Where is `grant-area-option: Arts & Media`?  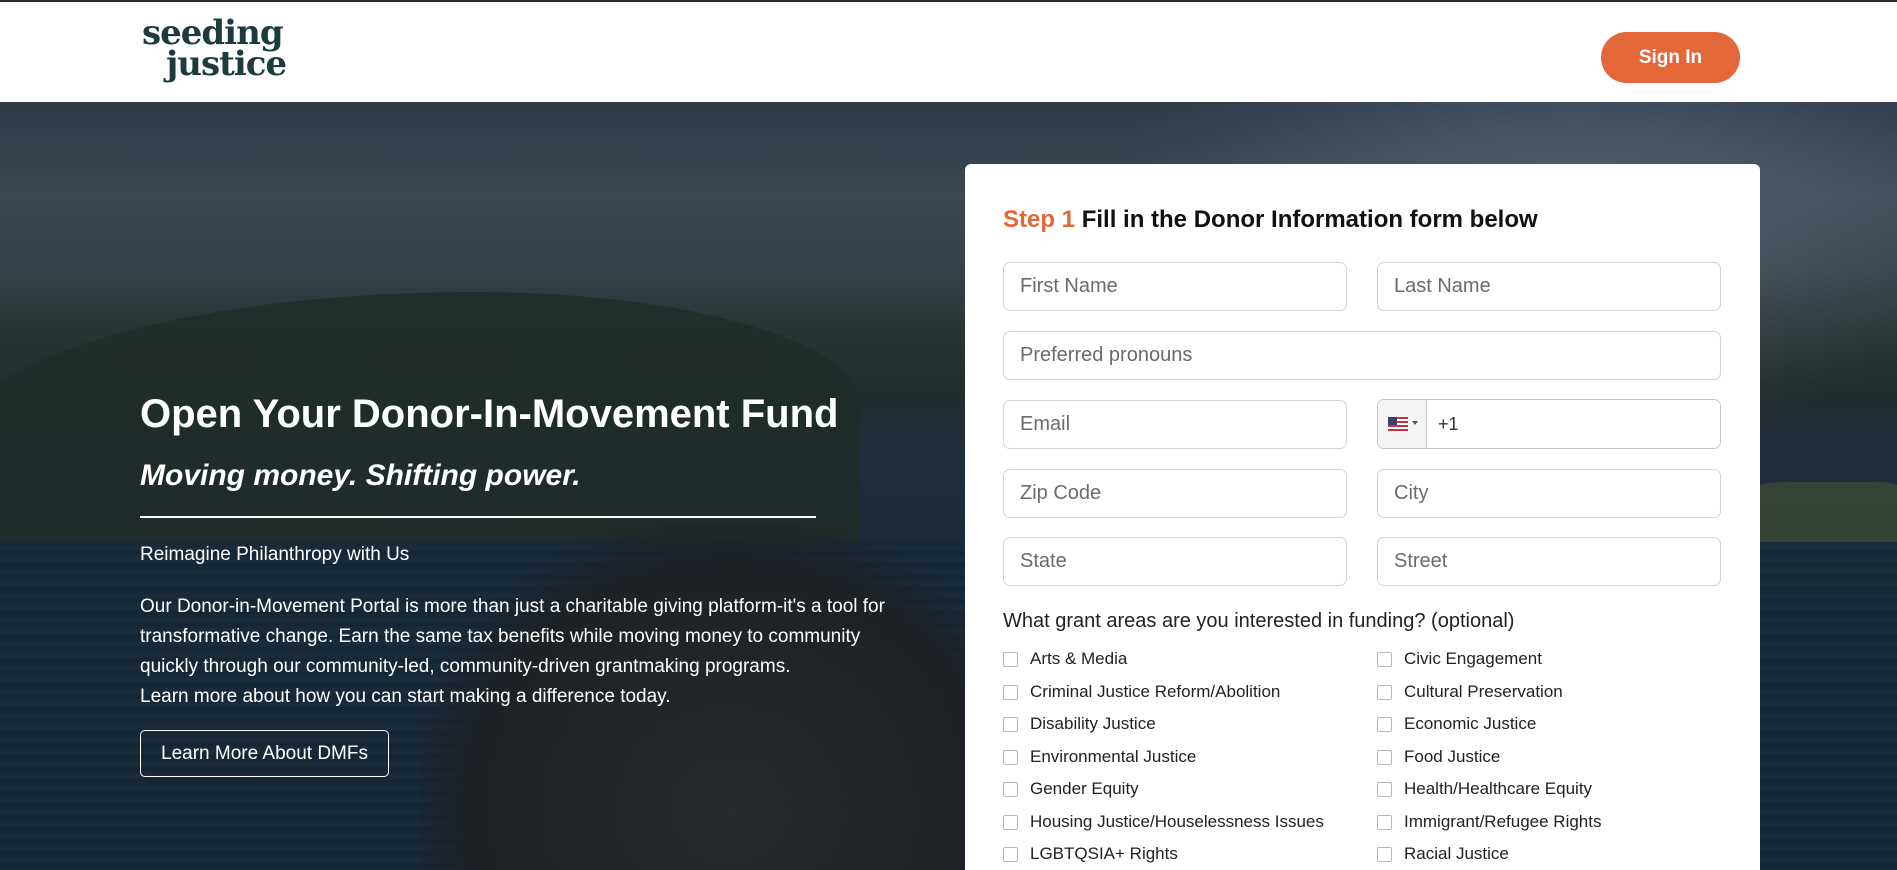
grant-area-option: Arts & Media is located at coordinates (1065, 659).